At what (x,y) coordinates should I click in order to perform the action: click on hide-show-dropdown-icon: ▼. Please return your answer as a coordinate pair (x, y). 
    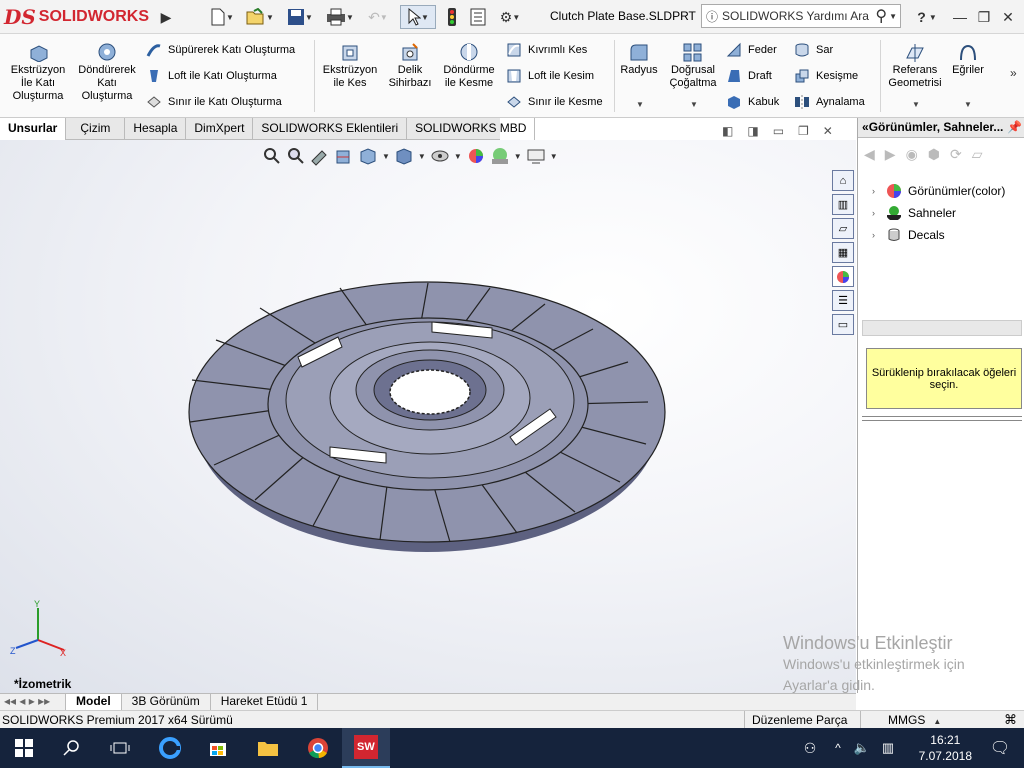
    Looking at the image, I should click on (458, 156).